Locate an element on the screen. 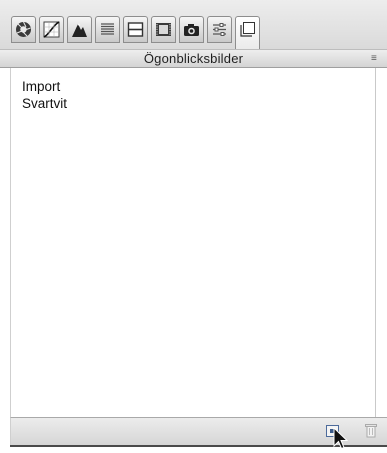  tone-curve-icon is located at coordinates (51, 29).